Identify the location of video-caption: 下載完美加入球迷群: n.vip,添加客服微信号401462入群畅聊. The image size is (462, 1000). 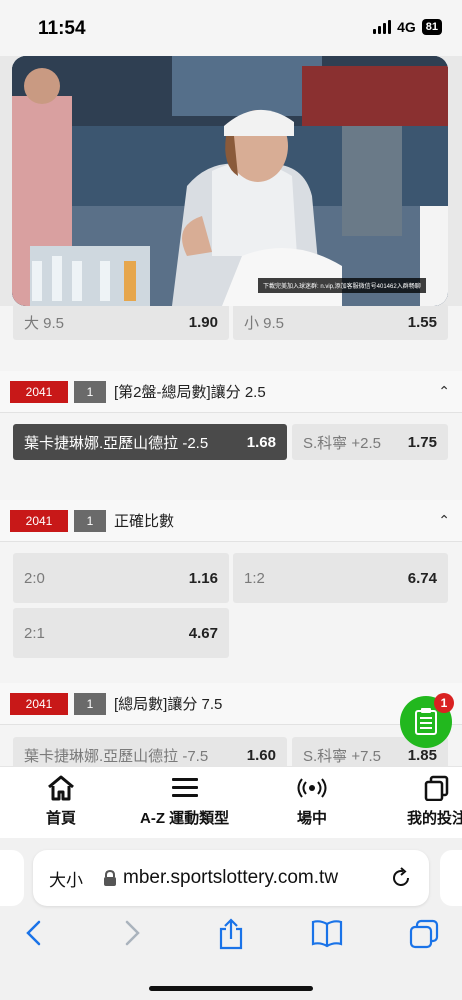
(342, 285).